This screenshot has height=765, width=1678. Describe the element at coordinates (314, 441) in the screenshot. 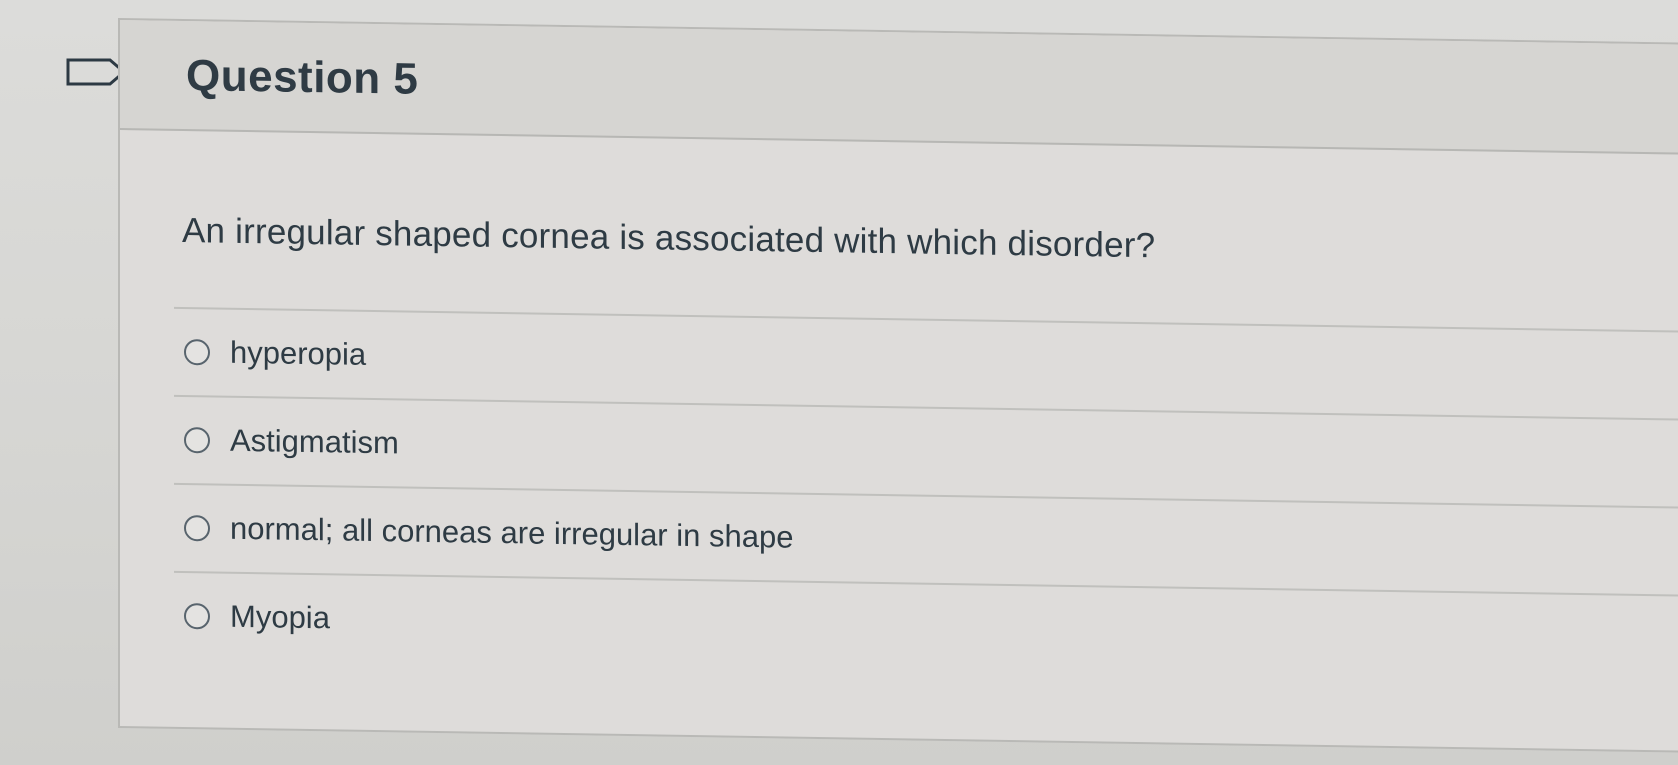

I see `answer-label: Astigmatism` at that location.